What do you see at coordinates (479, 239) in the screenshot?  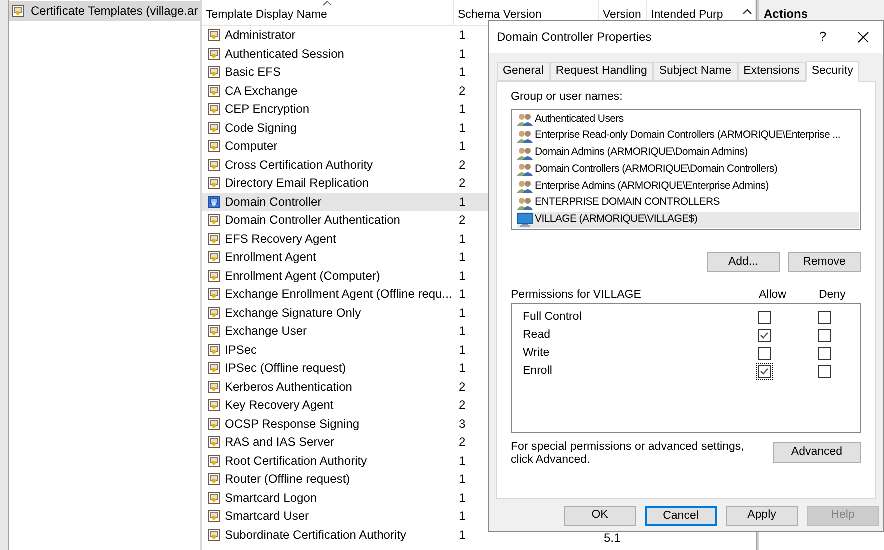 I see `template-row: EFS Recovery Agent 1` at bounding box center [479, 239].